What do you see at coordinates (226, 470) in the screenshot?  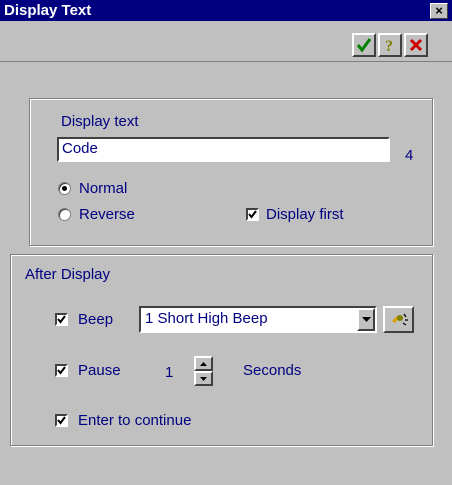 I see `dialog-bottom` at bounding box center [226, 470].